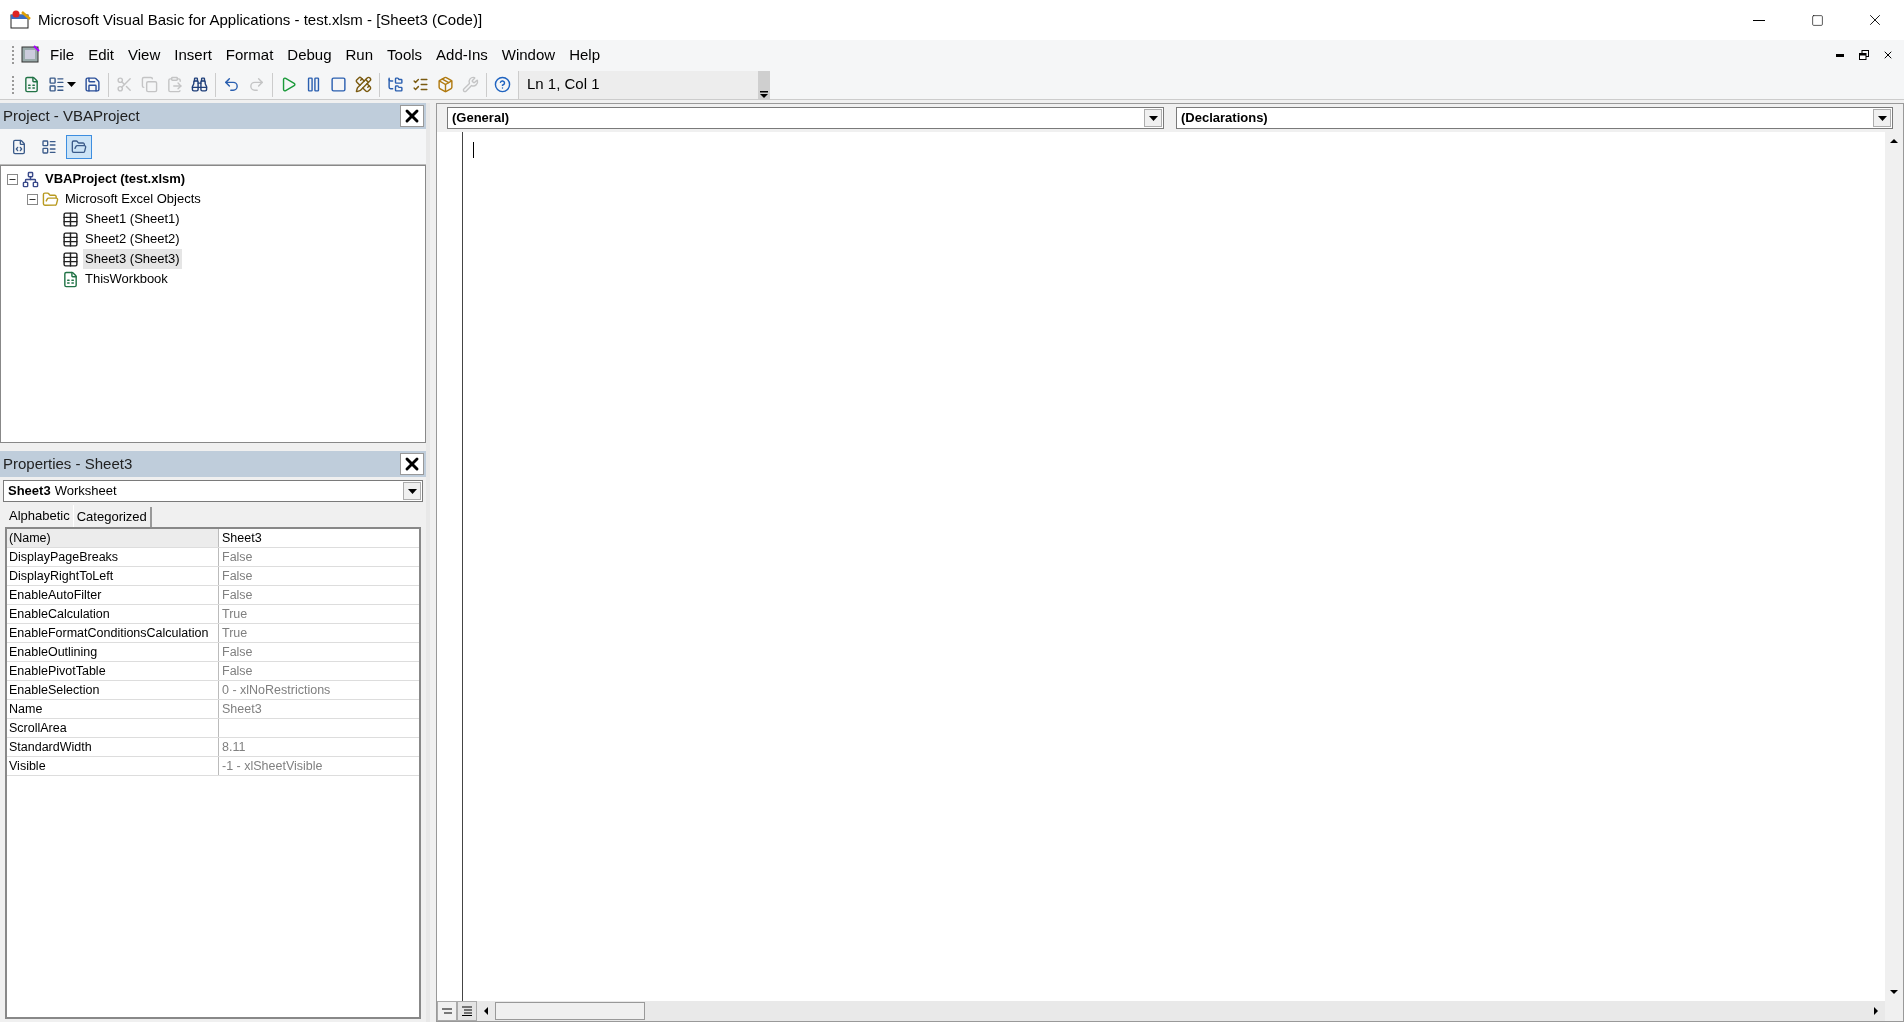 The image size is (1904, 1022). What do you see at coordinates (49, 146) in the screenshot?
I see `form-view-icon` at bounding box center [49, 146].